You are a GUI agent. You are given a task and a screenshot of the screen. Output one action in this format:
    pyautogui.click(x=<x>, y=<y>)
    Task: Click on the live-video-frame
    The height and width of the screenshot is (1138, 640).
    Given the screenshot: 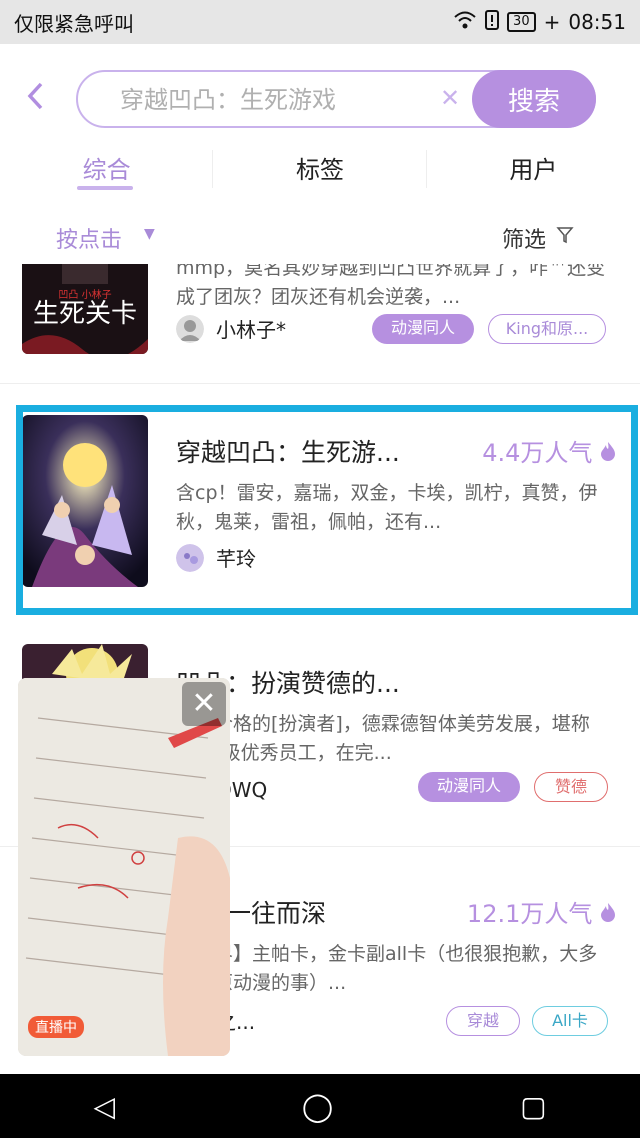 What is the action you would take?
    pyautogui.click(x=124, y=867)
    